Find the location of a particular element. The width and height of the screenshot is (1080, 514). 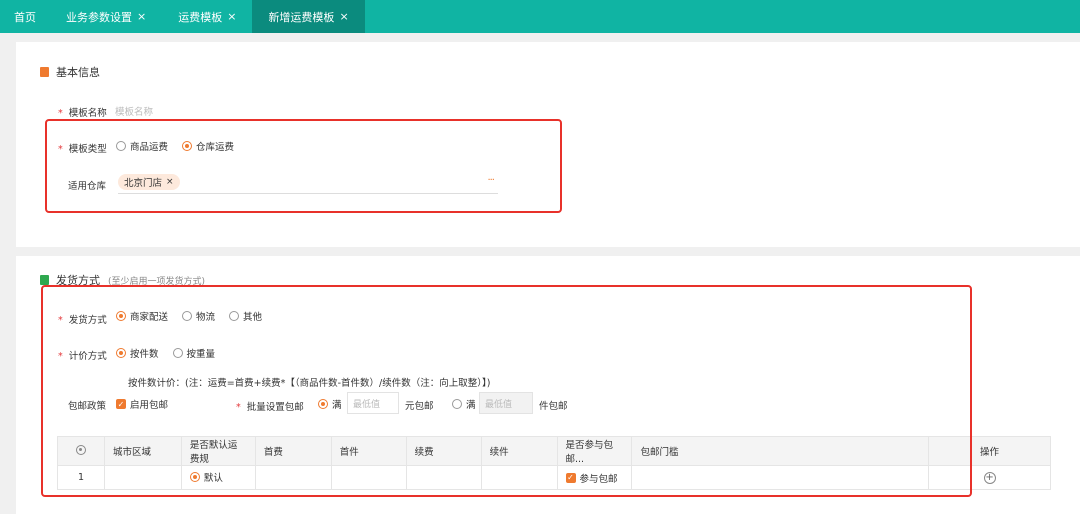

tab-label: 新增运费模板 is located at coordinates (301, 17).